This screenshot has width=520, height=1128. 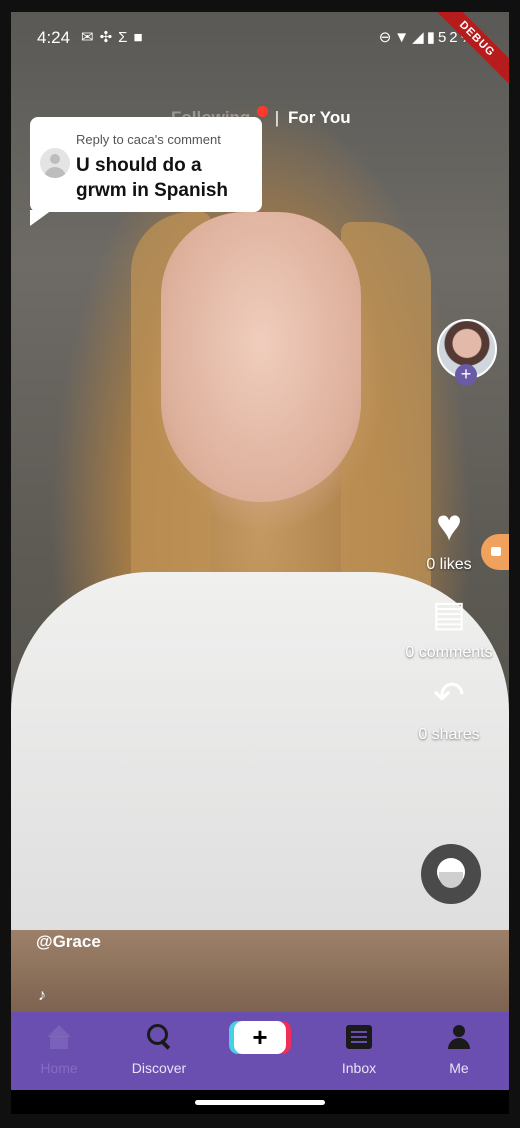 I want to click on nav-discover: Discover, so click(x=159, y=1051).